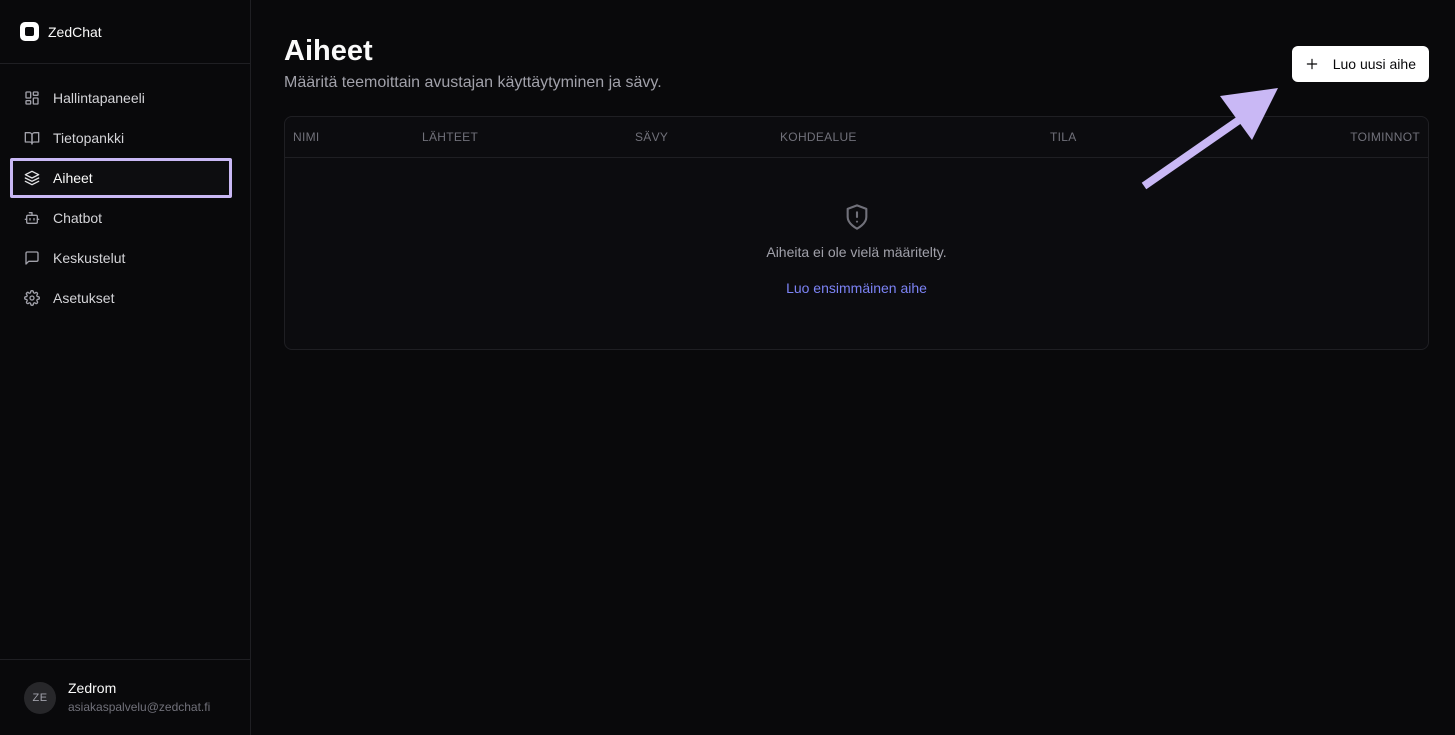 The width and height of the screenshot is (1455, 735). I want to click on user-info: Zedrom asiakaspalvelu@zedchat.fi, so click(139, 697).